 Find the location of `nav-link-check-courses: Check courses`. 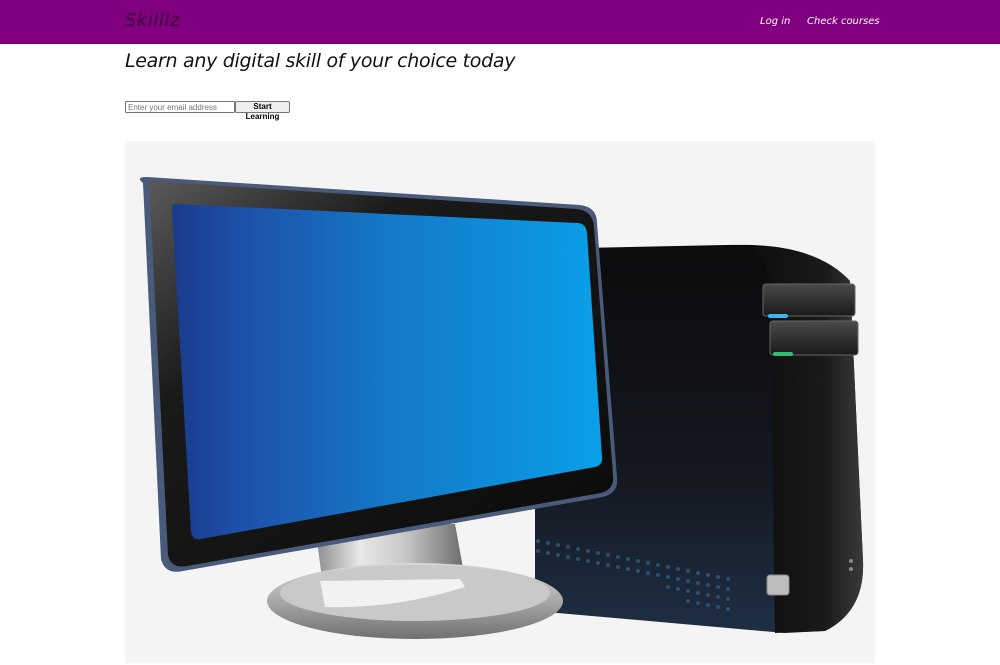

nav-link-check-courses: Check courses is located at coordinates (843, 21).